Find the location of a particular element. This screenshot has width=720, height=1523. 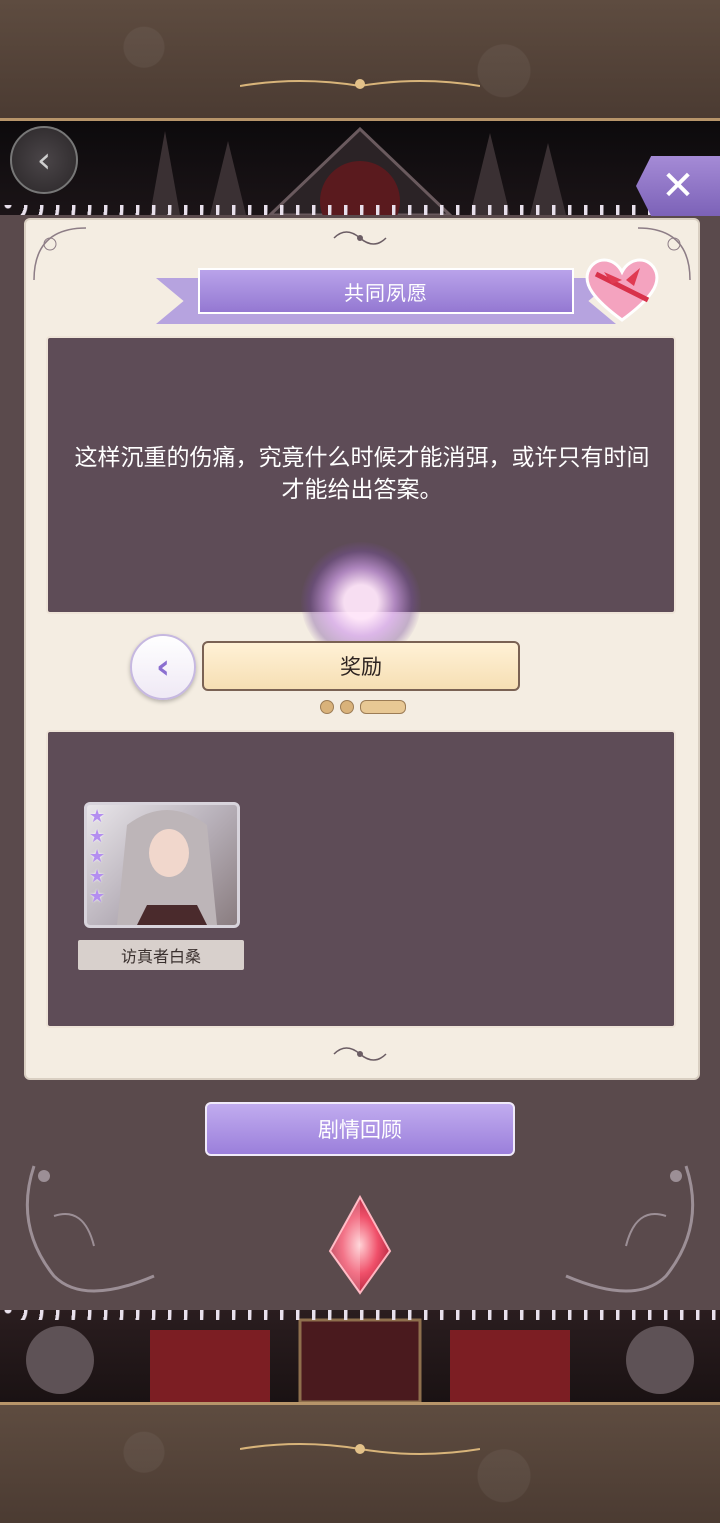

top-frame is located at coordinates (360, 60).